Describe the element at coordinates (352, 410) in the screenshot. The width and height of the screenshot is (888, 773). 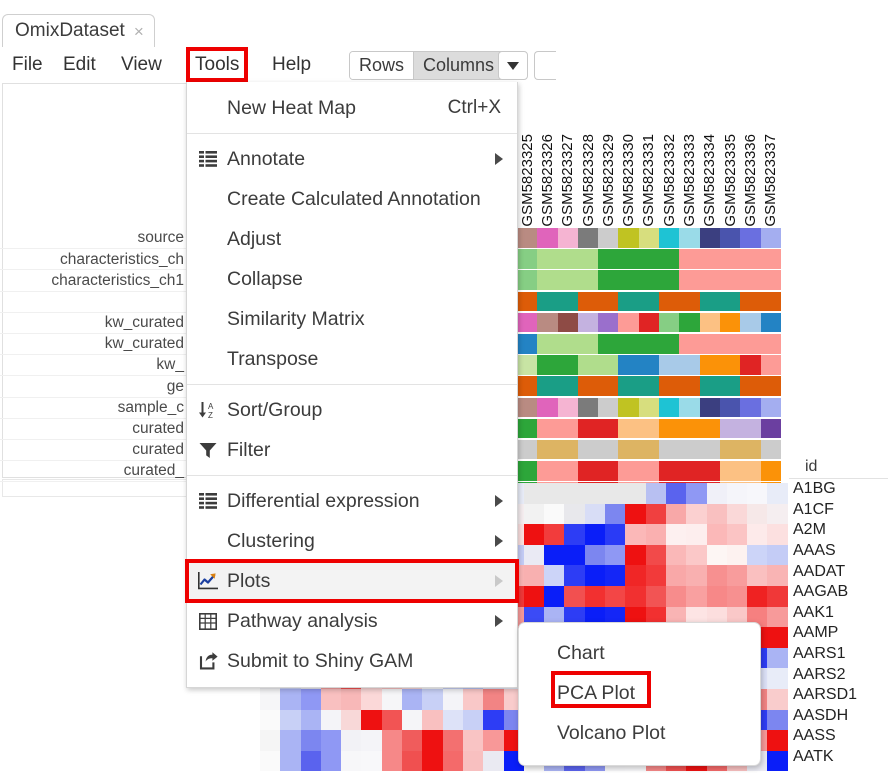
I see `menu-item-sort-group: A Z Sort/Group` at that location.